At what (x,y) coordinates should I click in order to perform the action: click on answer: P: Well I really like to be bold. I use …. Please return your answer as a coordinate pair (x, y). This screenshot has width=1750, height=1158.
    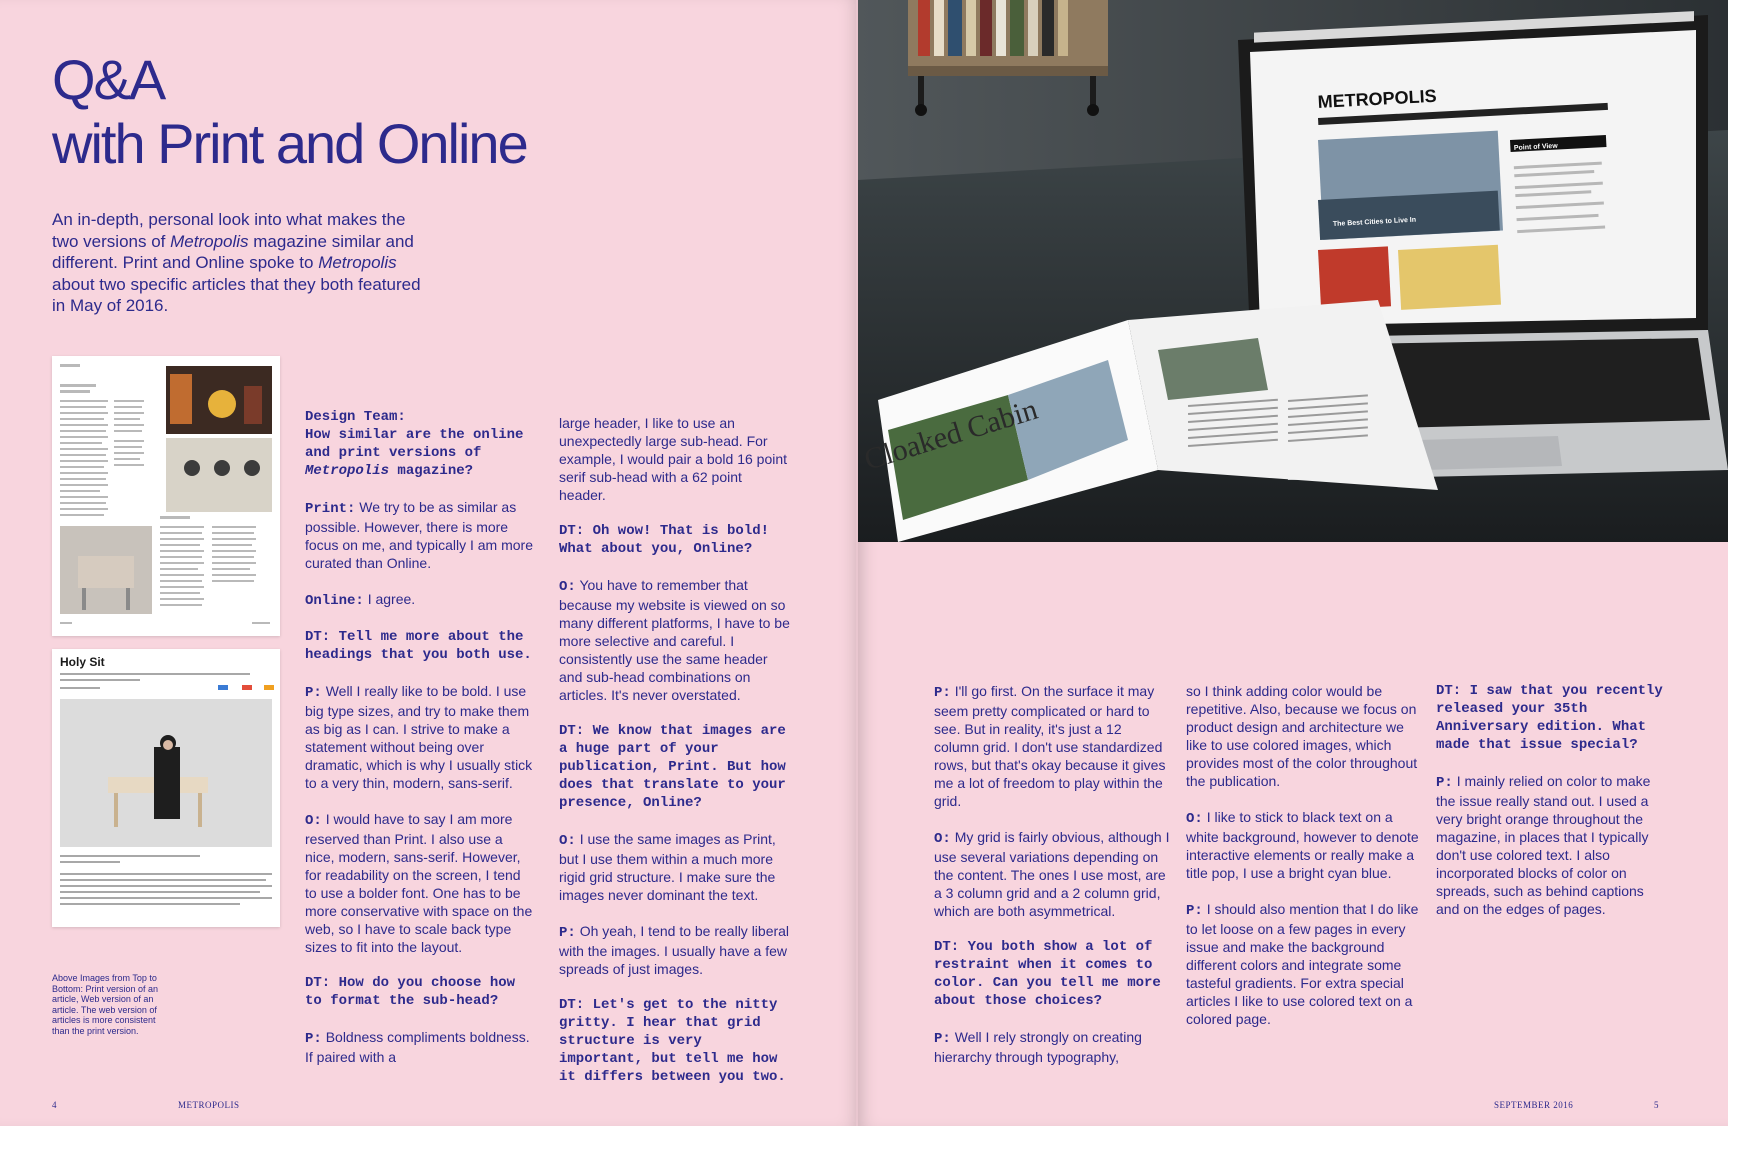
    Looking at the image, I should click on (420, 737).